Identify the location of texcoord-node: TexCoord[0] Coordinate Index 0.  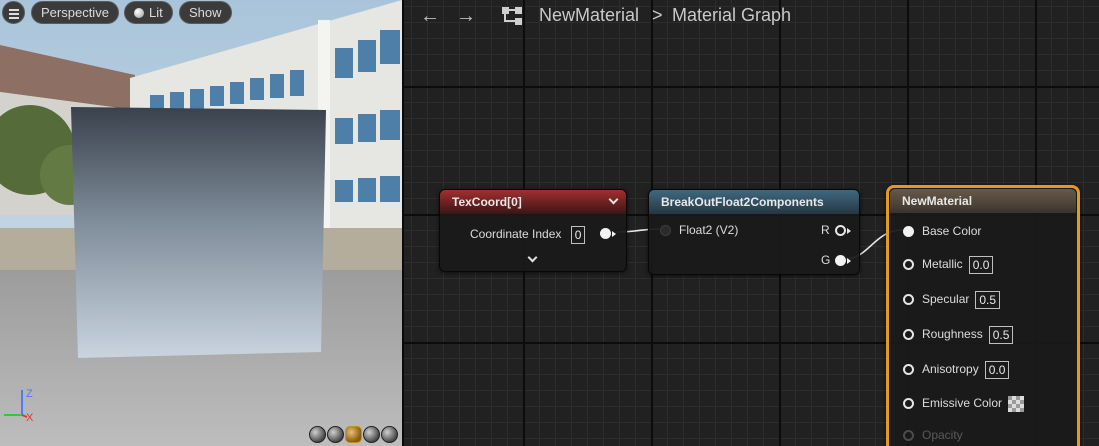
(533, 230).